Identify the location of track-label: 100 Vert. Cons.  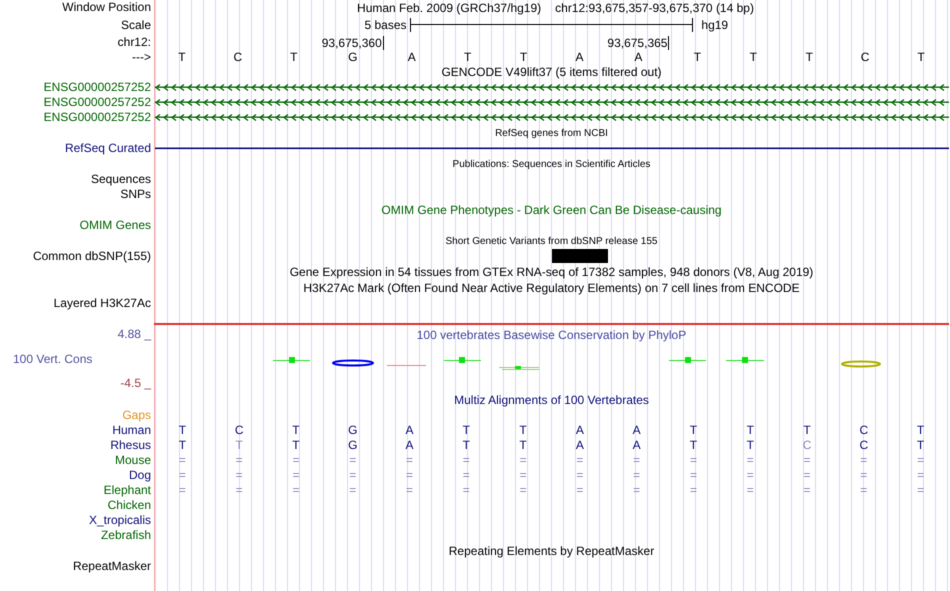
(46, 359).